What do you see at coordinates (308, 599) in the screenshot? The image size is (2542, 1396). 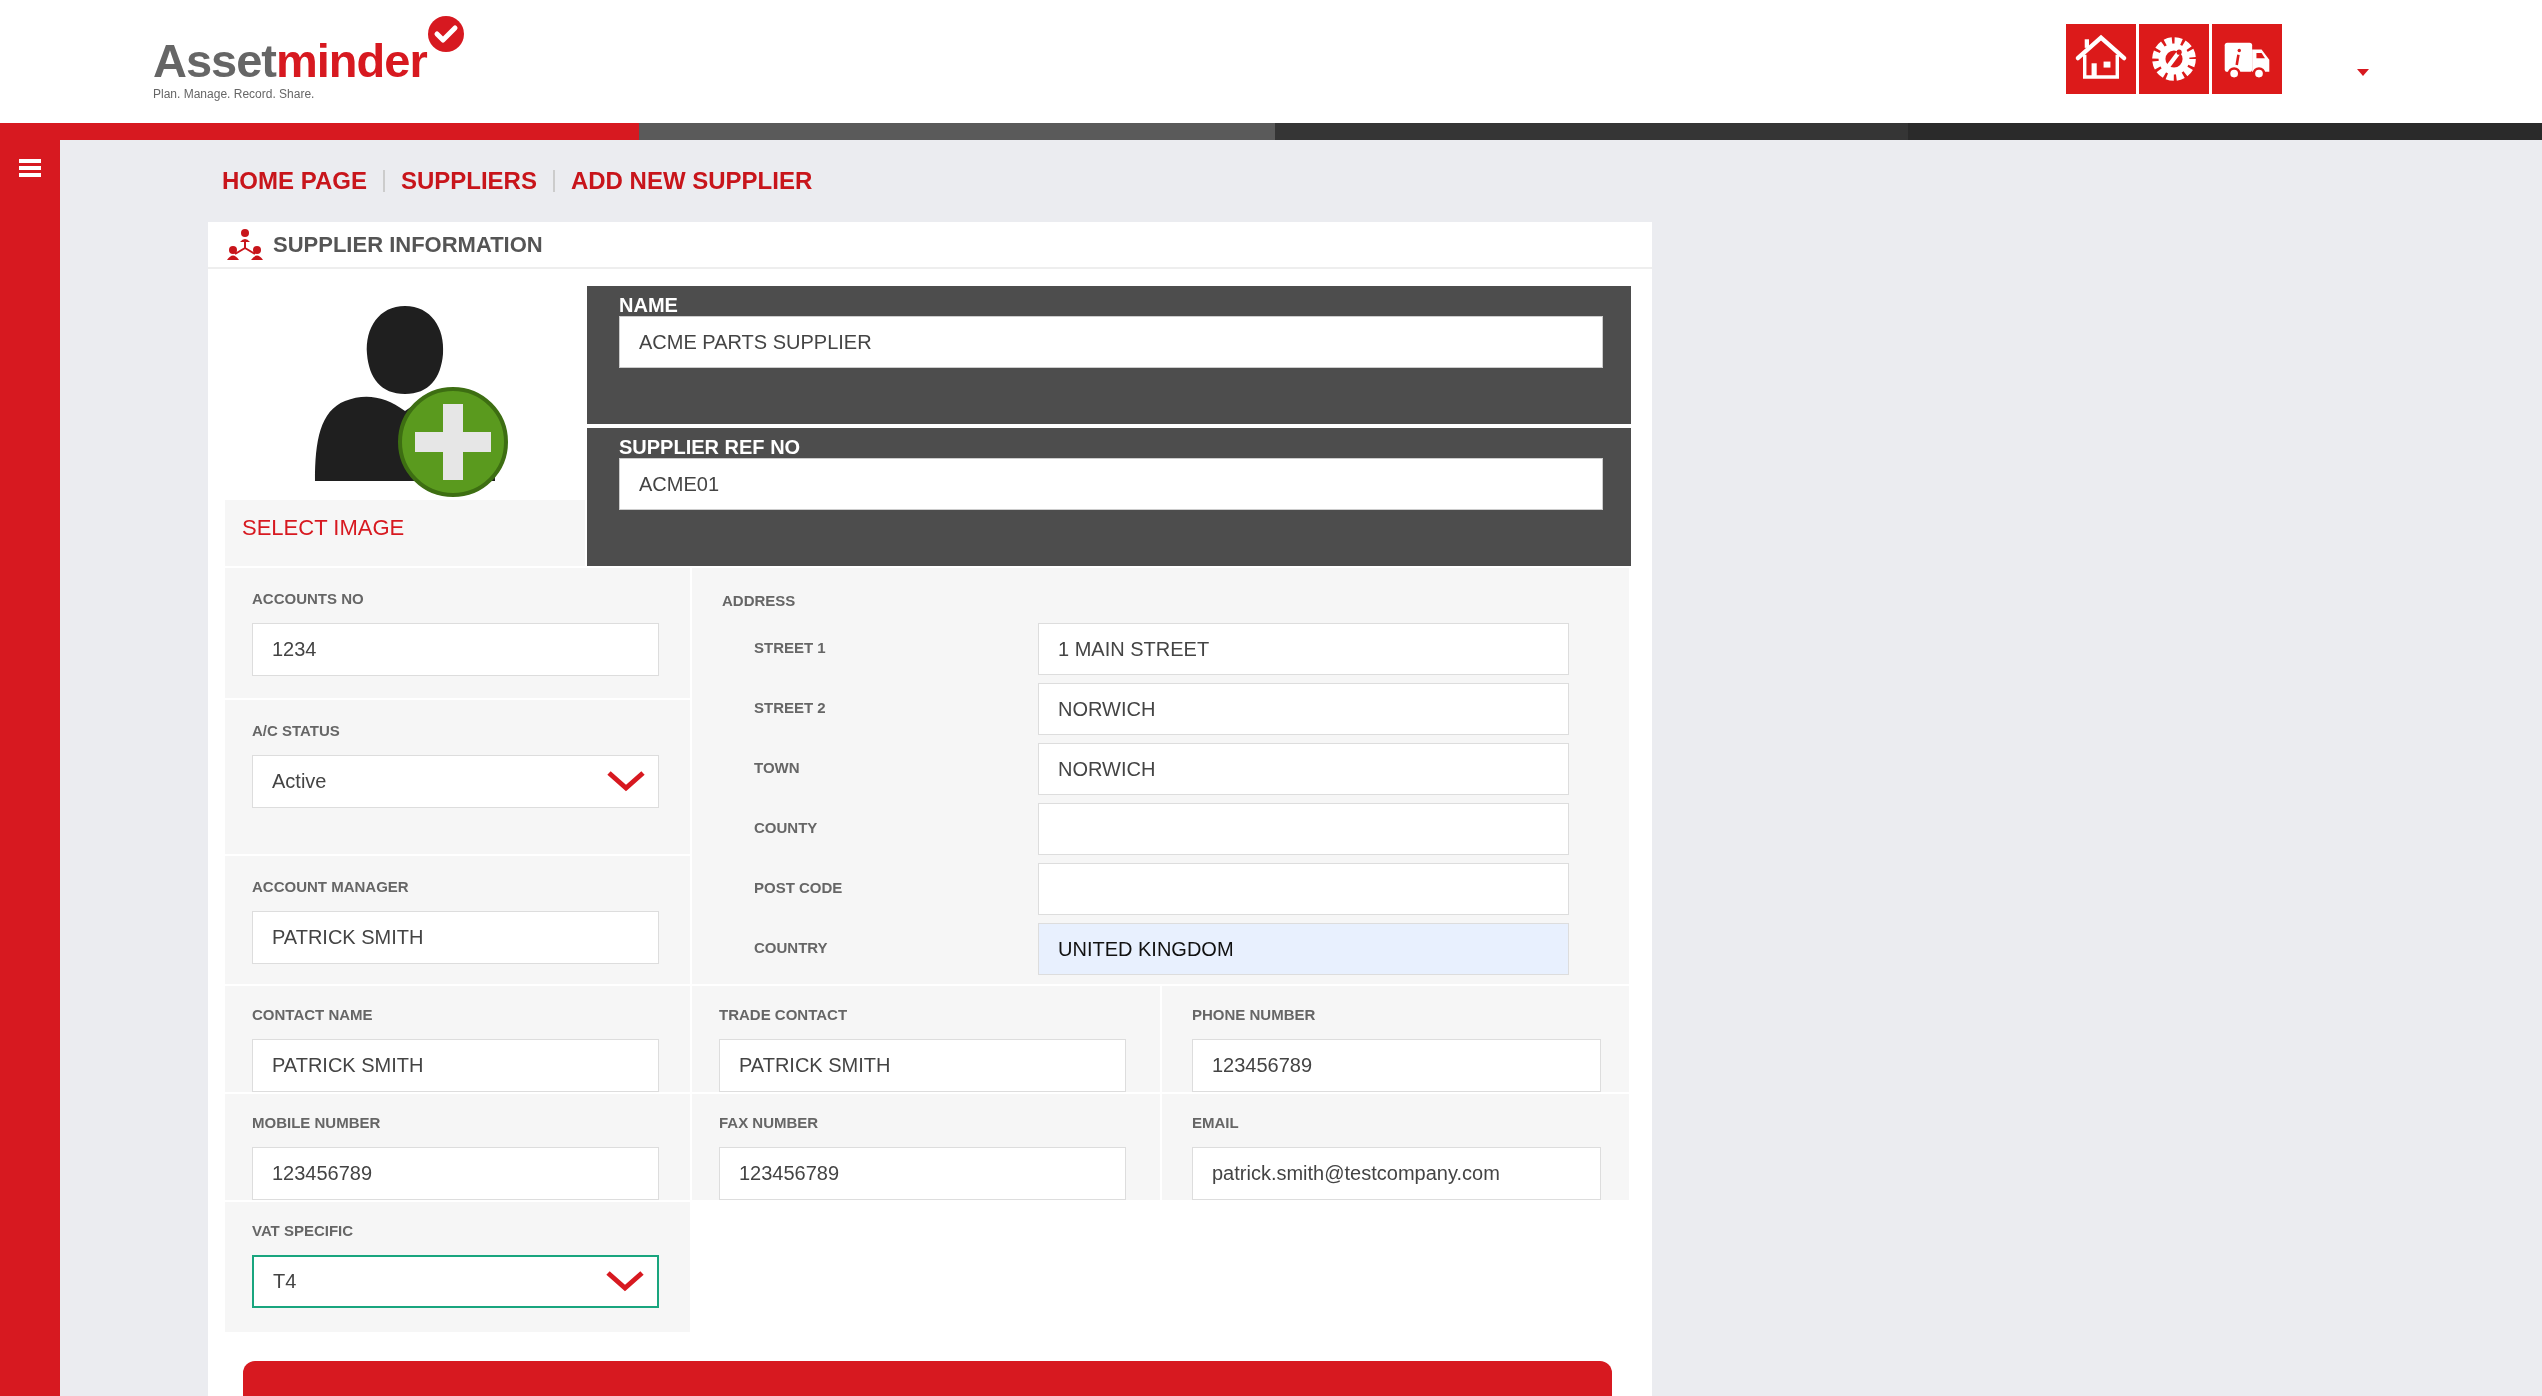 I see `field-label: ACCOUNTS NO` at bounding box center [308, 599].